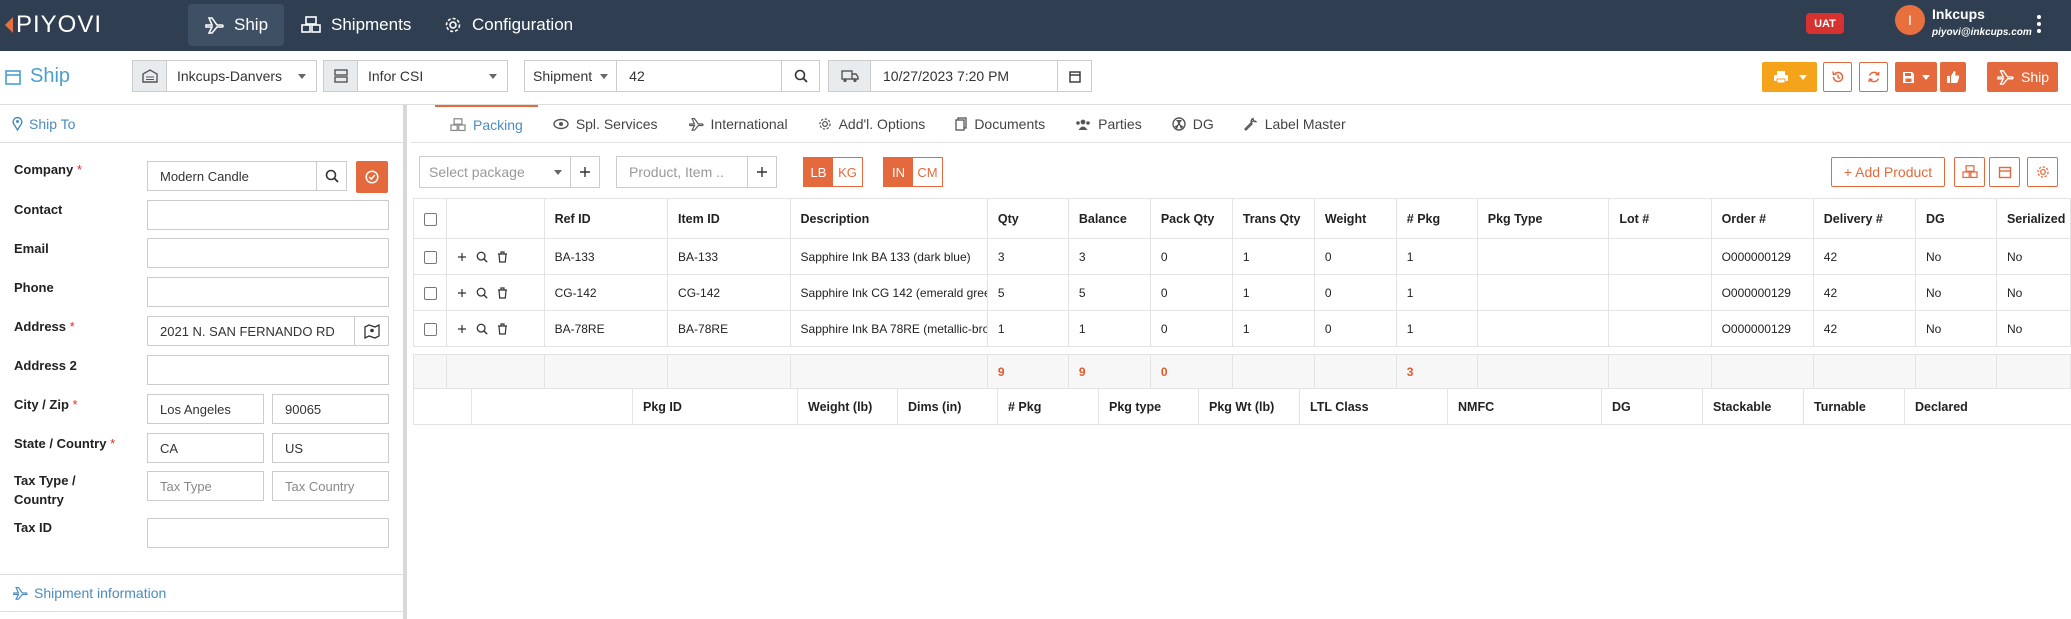 Image resolution: width=2071 pixels, height=619 pixels. Describe the element at coordinates (372, 331) in the screenshot. I see `address-book-button` at that location.